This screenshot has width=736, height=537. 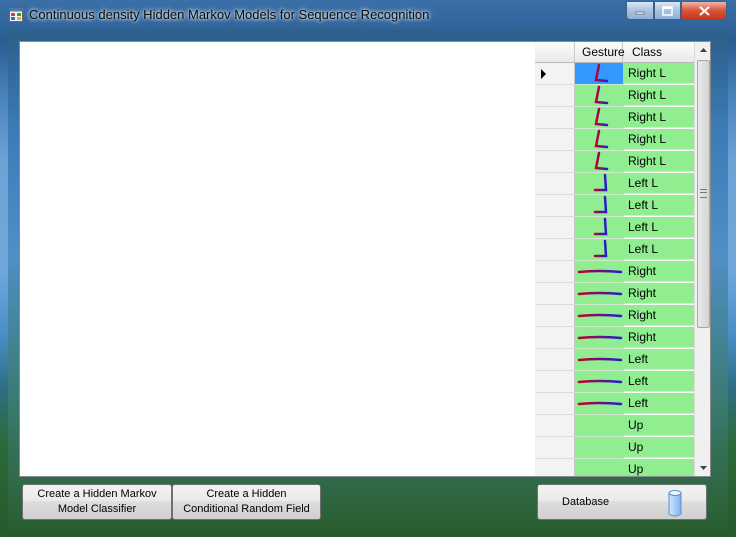 I want to click on row-header-corner, so click(x=555, y=52).